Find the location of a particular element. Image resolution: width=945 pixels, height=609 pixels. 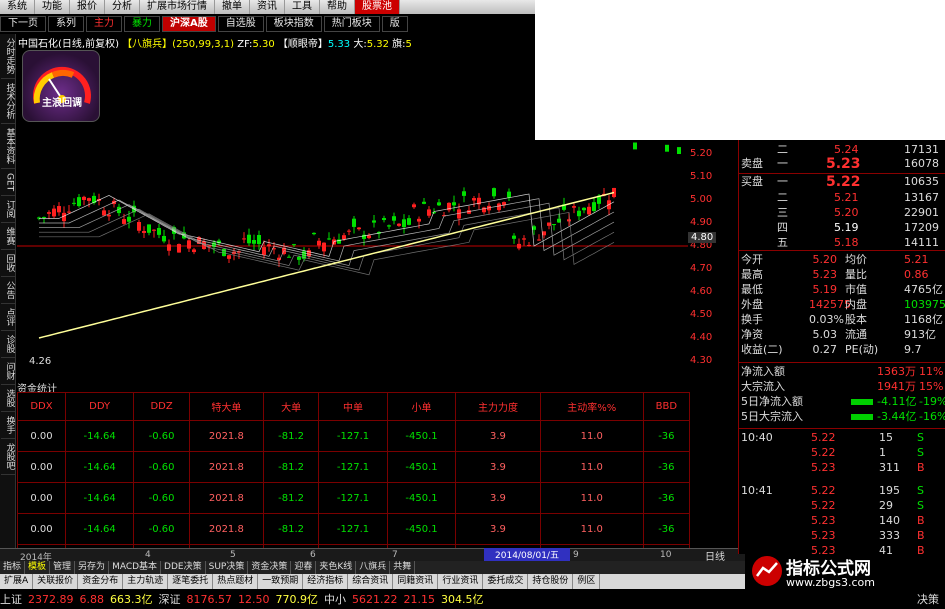

fund-col-header: 大单 is located at coordinates (291, 406).